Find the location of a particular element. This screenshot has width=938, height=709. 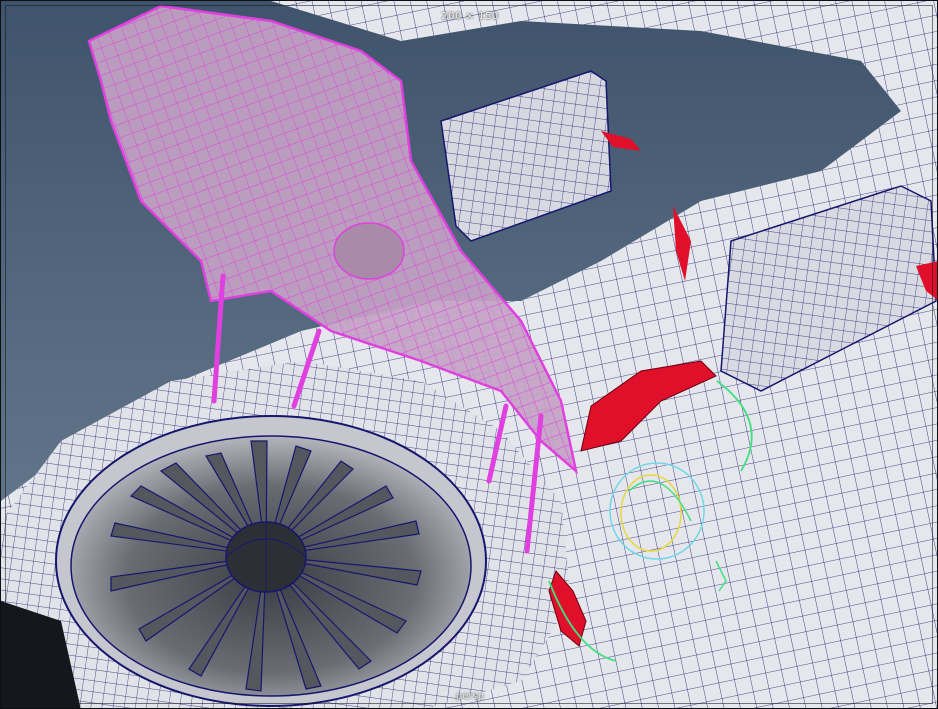

cowl-door-vent is located at coordinates (369, 251).